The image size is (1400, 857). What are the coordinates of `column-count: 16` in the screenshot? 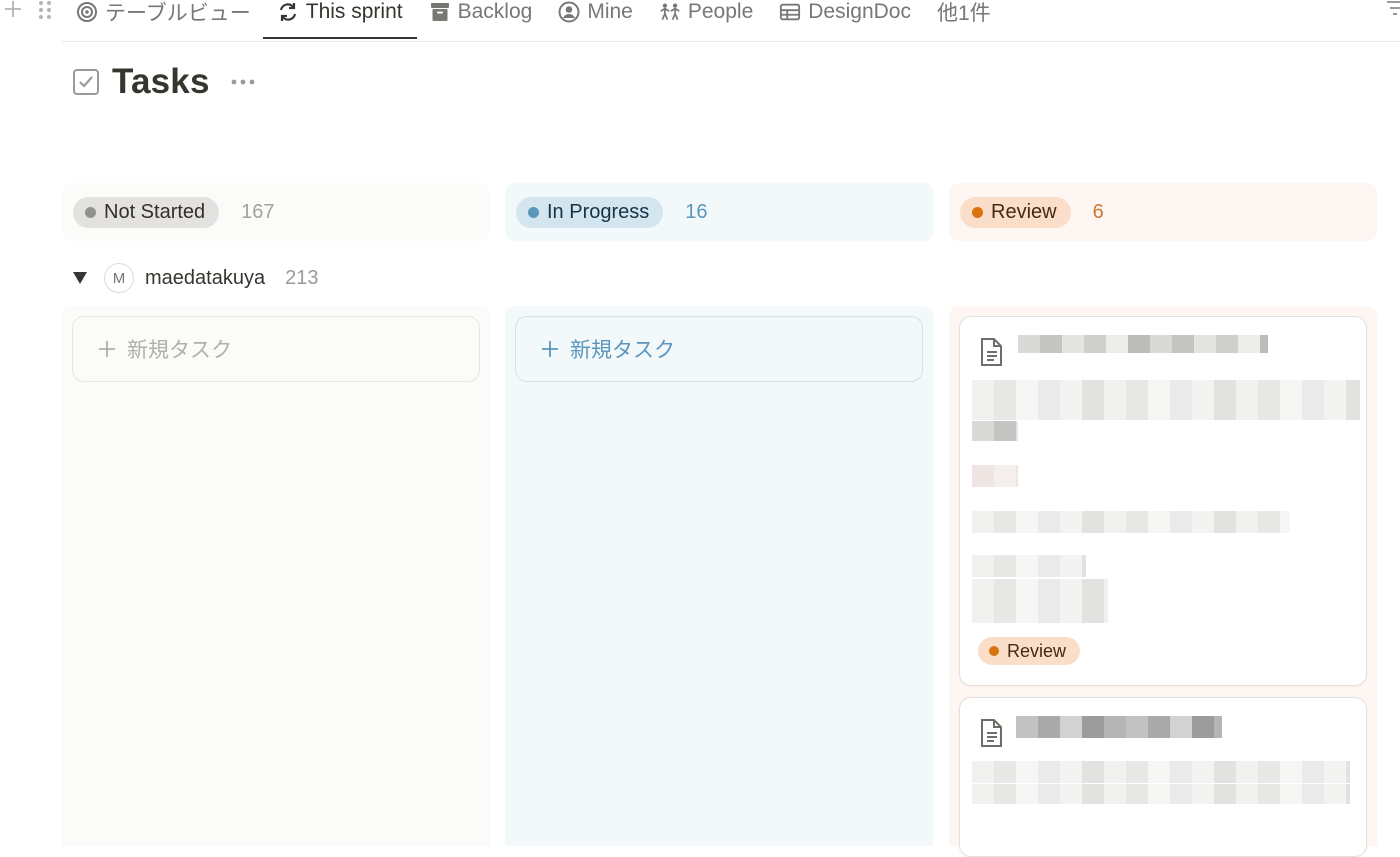 It's located at (696, 211).